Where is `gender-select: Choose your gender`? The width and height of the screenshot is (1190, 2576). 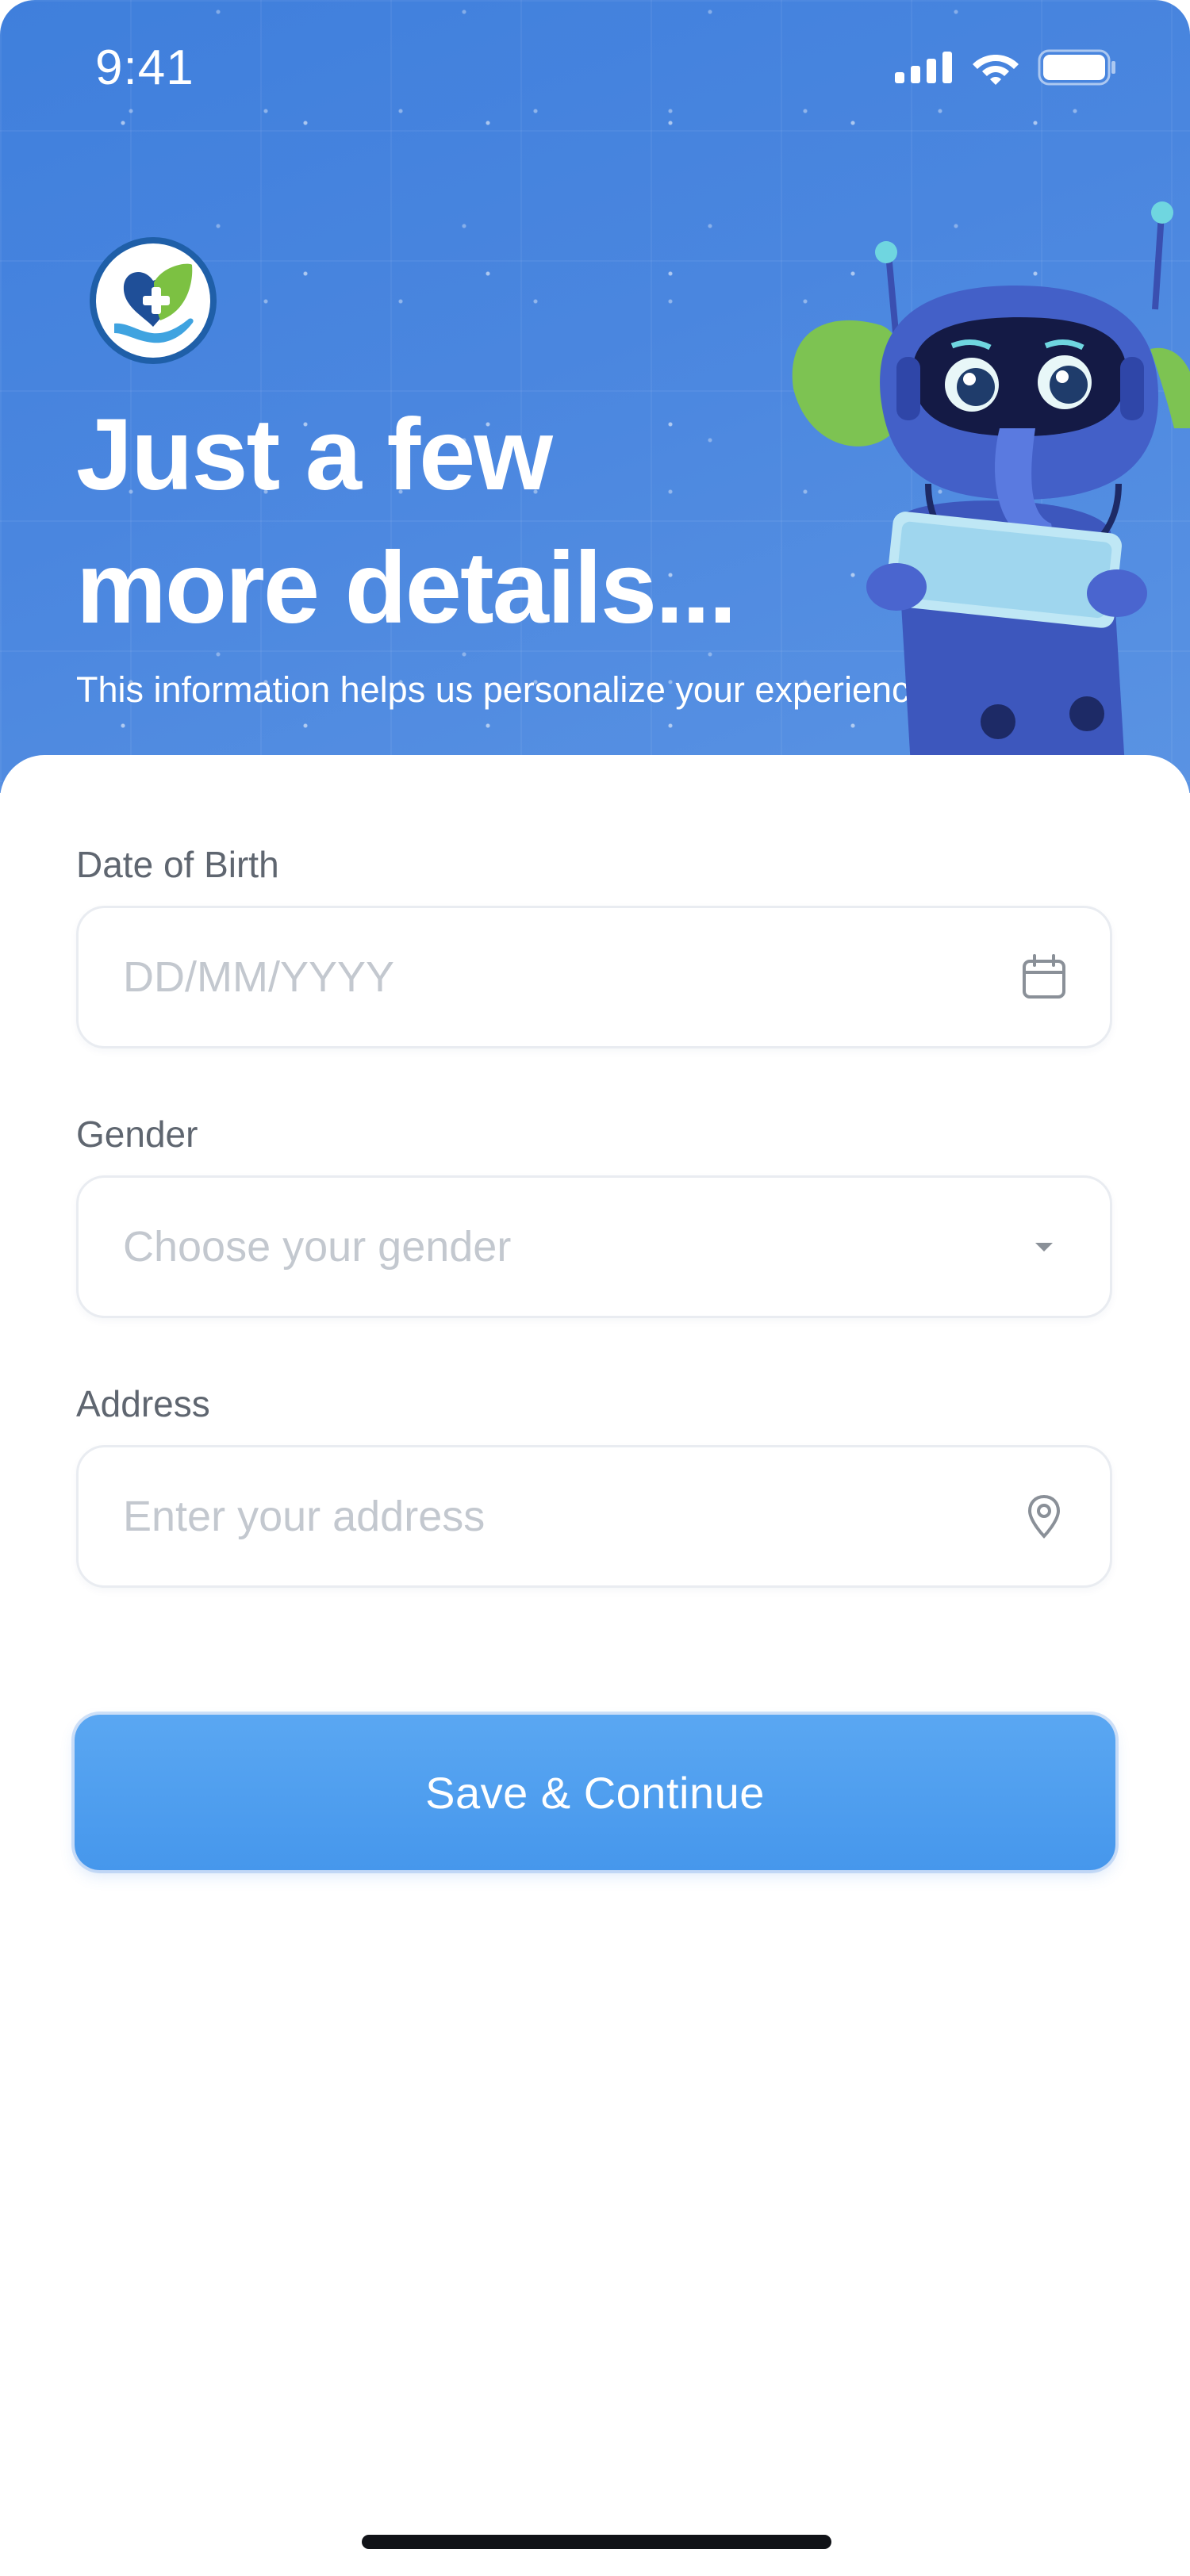 gender-select: Choose your gender is located at coordinates (594, 1246).